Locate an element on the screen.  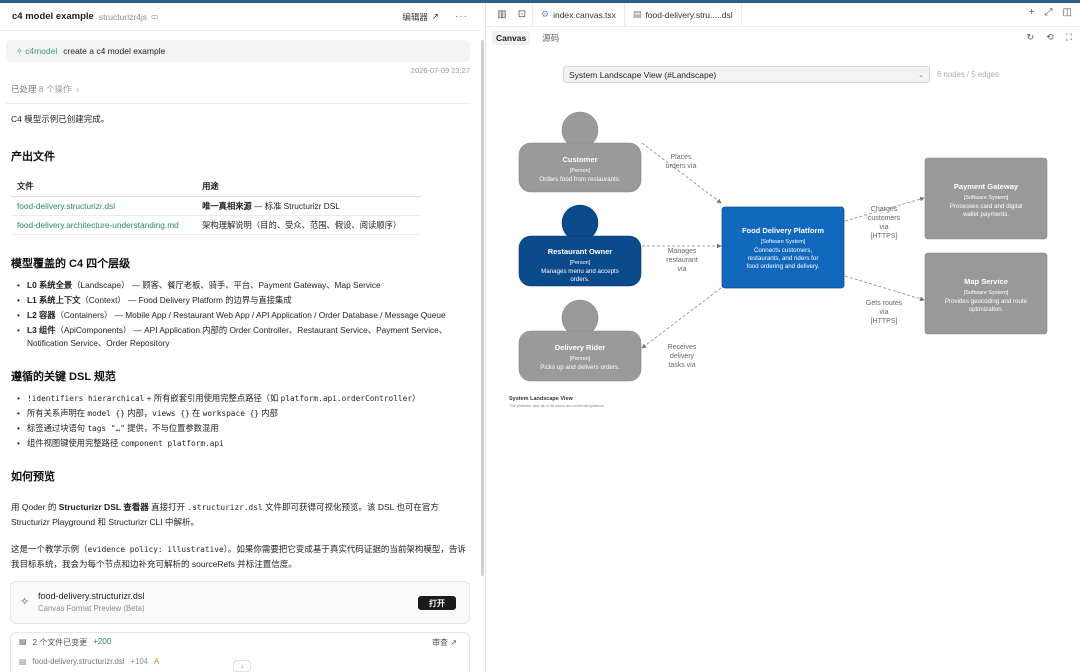
plus-icon: + is located at coordinates (1032, 12).